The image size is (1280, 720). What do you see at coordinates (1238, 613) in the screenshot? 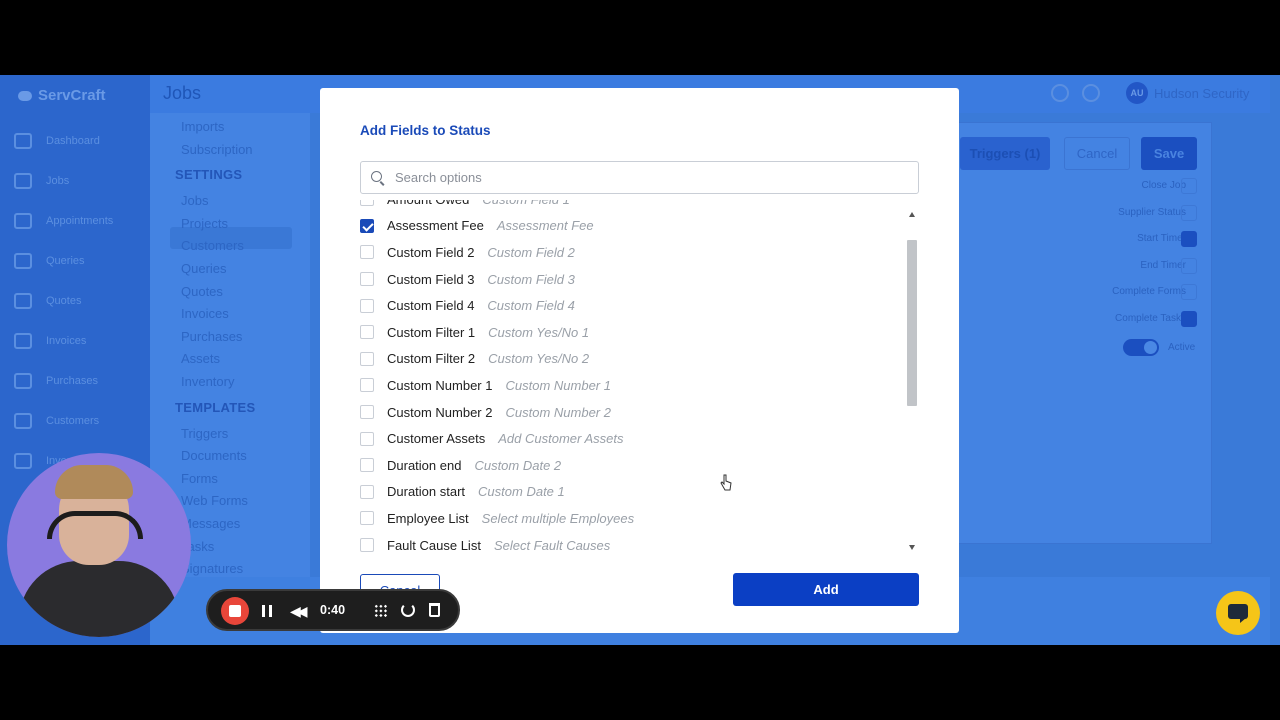
I see `chat-icon` at bounding box center [1238, 613].